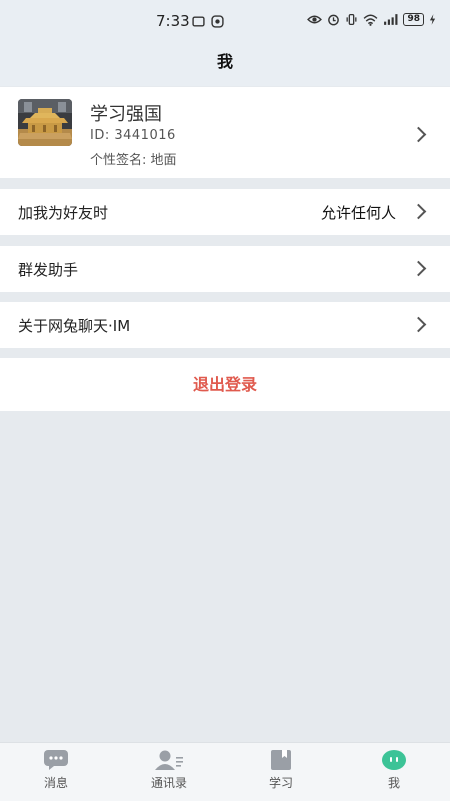 This screenshot has height=801, width=450. I want to click on friend-permission-label: 加我为好友时, so click(63, 213).